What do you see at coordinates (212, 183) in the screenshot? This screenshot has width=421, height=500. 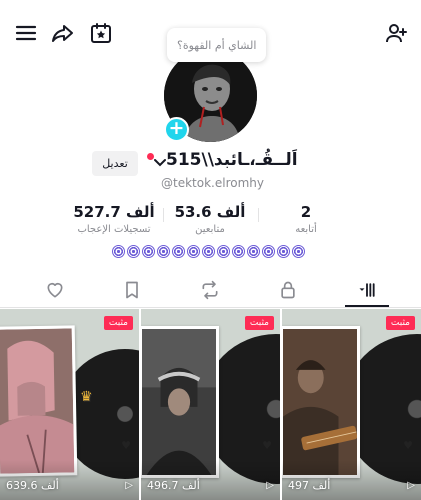 I see `username: @tektok.elromhy` at bounding box center [212, 183].